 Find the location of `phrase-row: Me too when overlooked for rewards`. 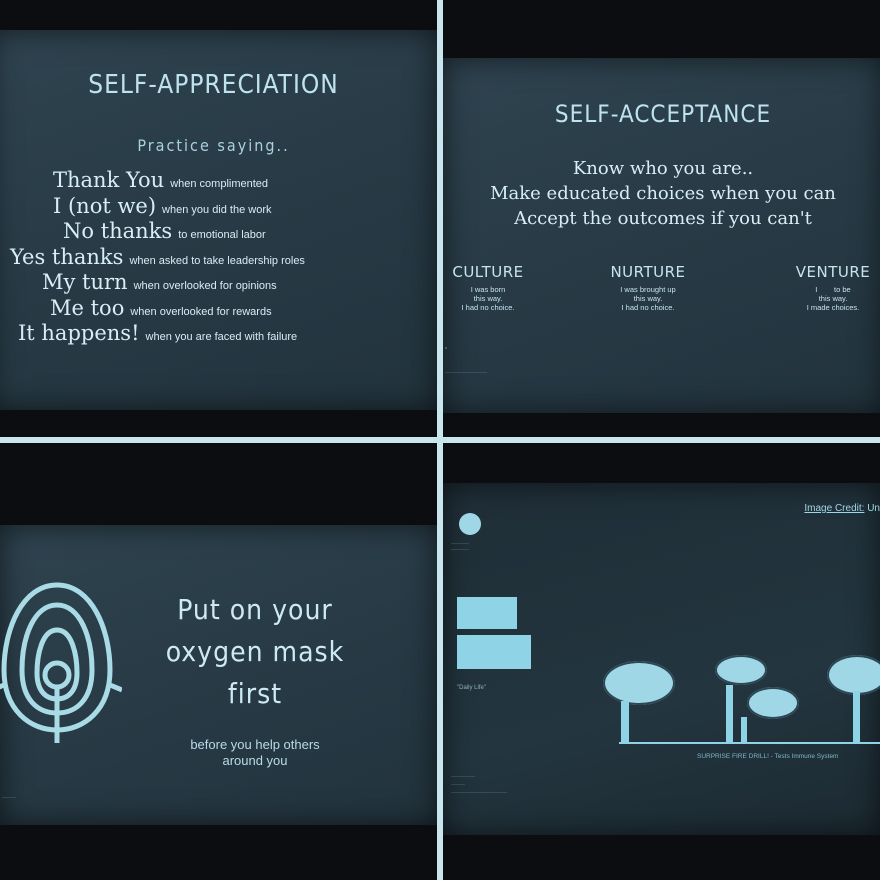

phrase-row: Me too when overlooked for rewards is located at coordinates (161, 308).